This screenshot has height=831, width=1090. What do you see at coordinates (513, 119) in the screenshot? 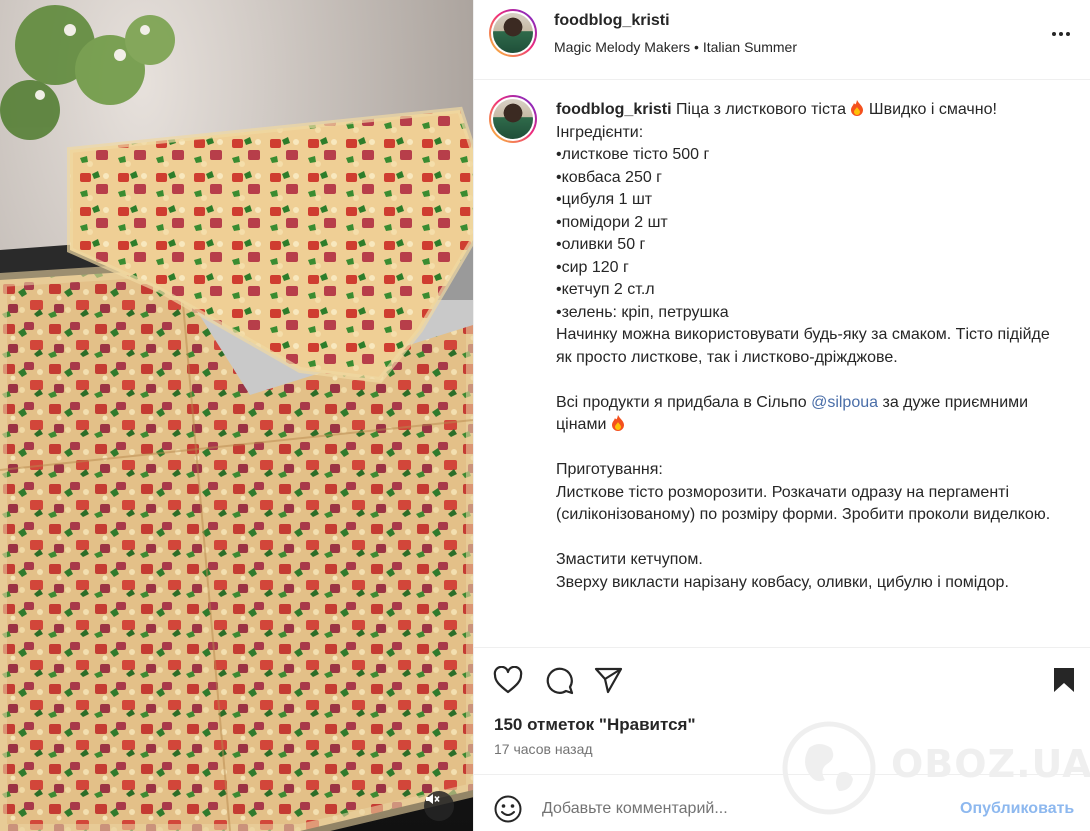
I see `caption-avatar` at bounding box center [513, 119].